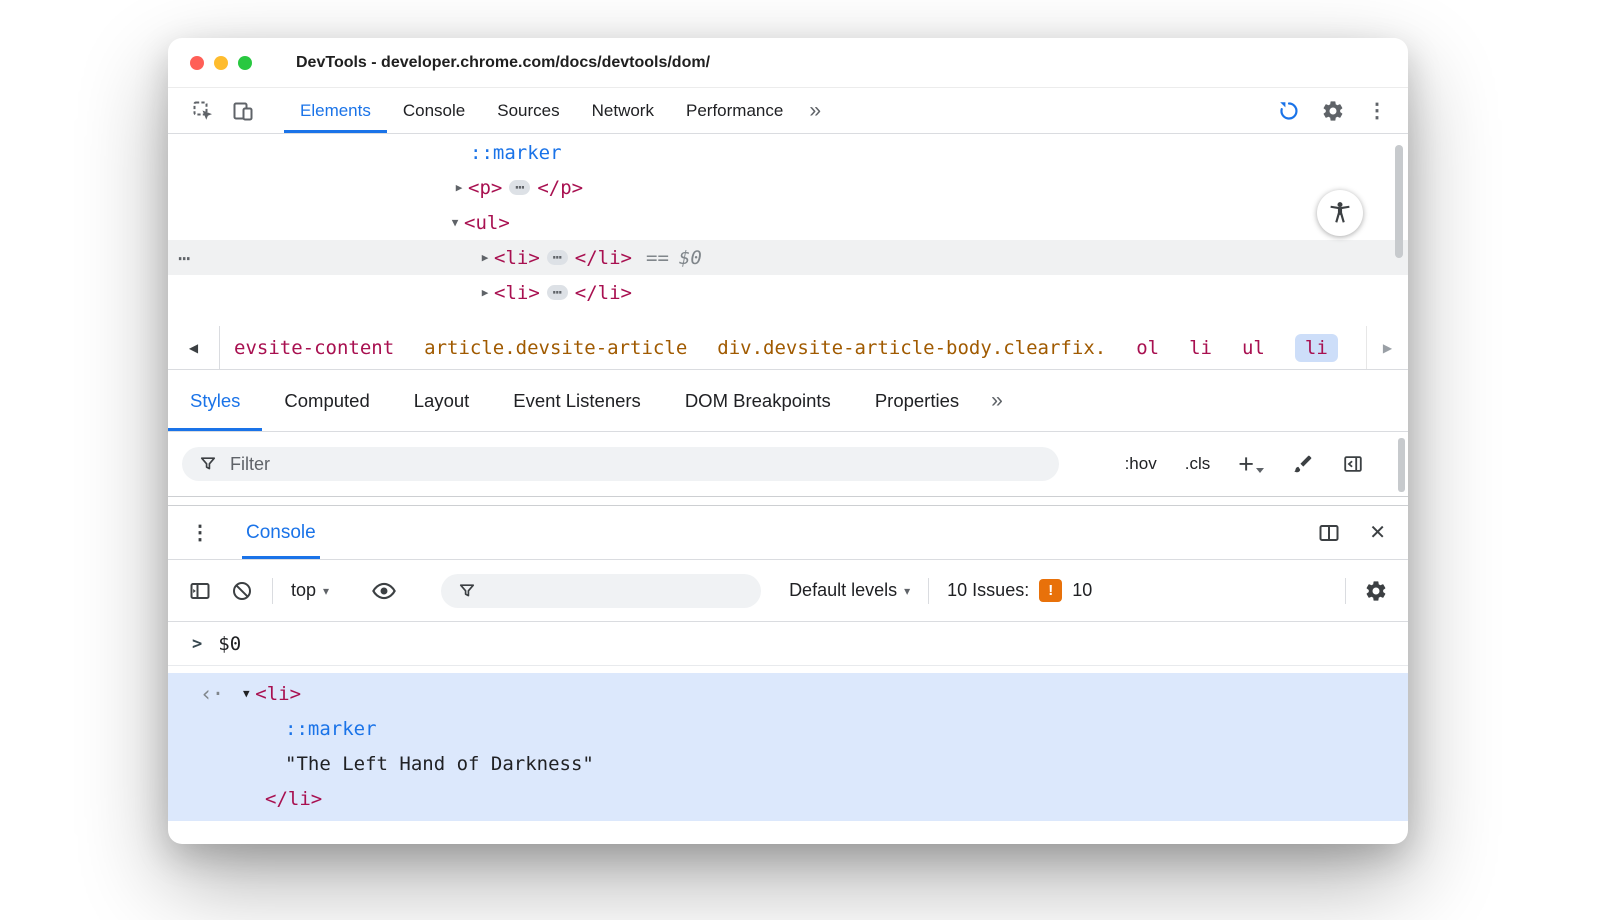 The image size is (1600, 920). I want to click on drawer-header-right: ✕, so click(1351, 532).